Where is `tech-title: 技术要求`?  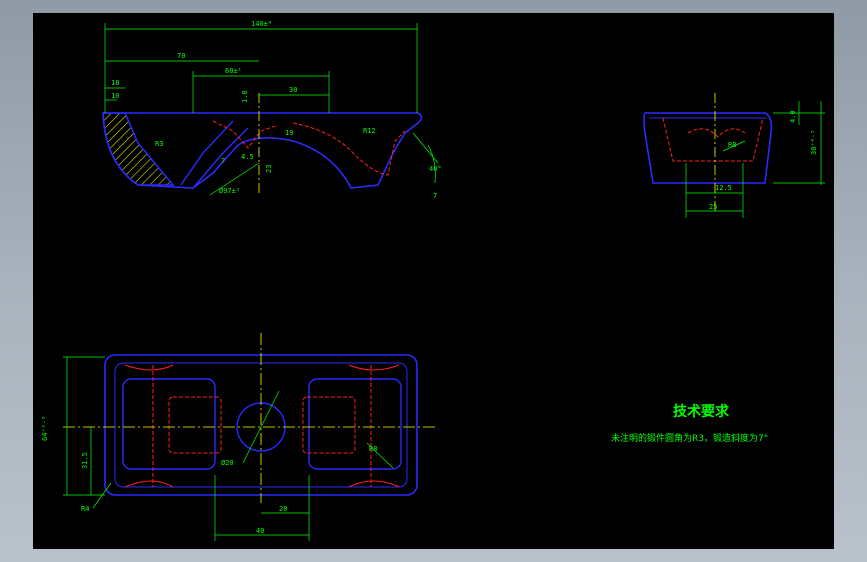
tech-title: 技术要求 is located at coordinates (701, 411).